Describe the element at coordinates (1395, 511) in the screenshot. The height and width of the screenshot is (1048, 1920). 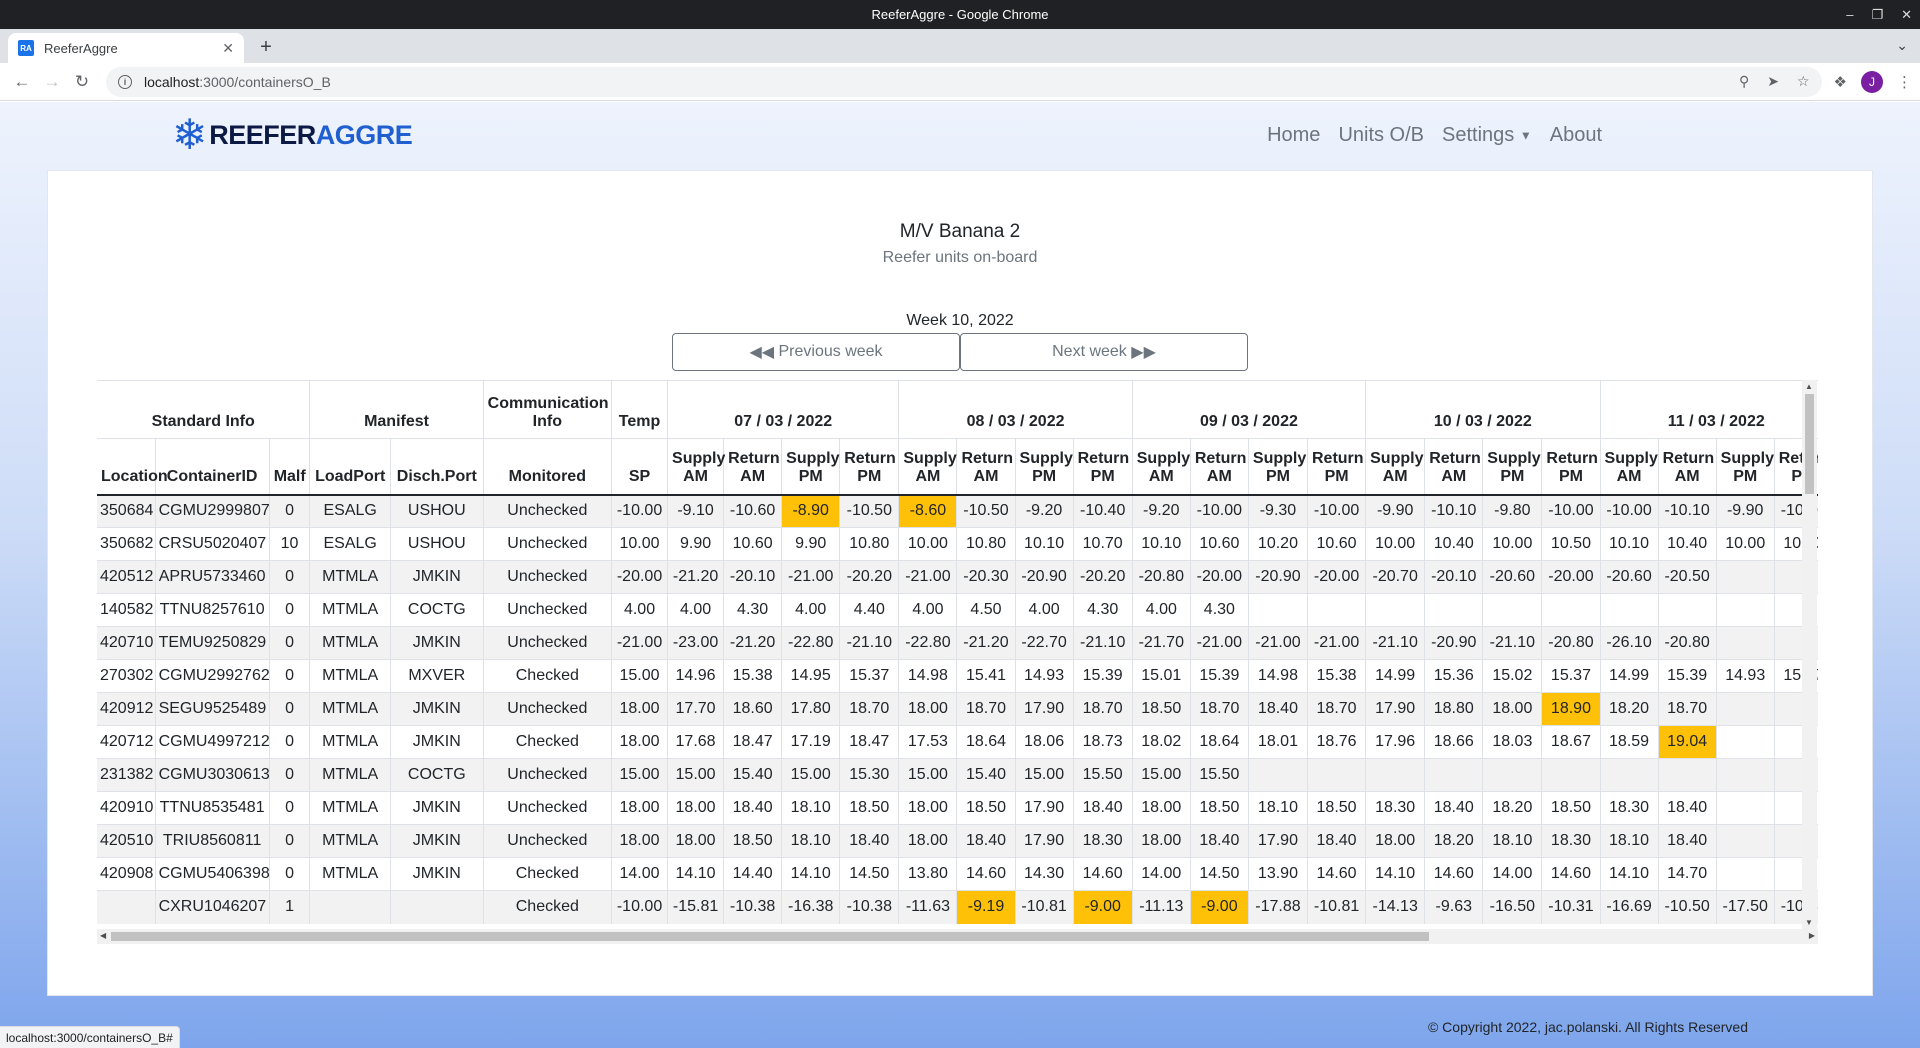
I see `table-cell: -9.90` at that location.